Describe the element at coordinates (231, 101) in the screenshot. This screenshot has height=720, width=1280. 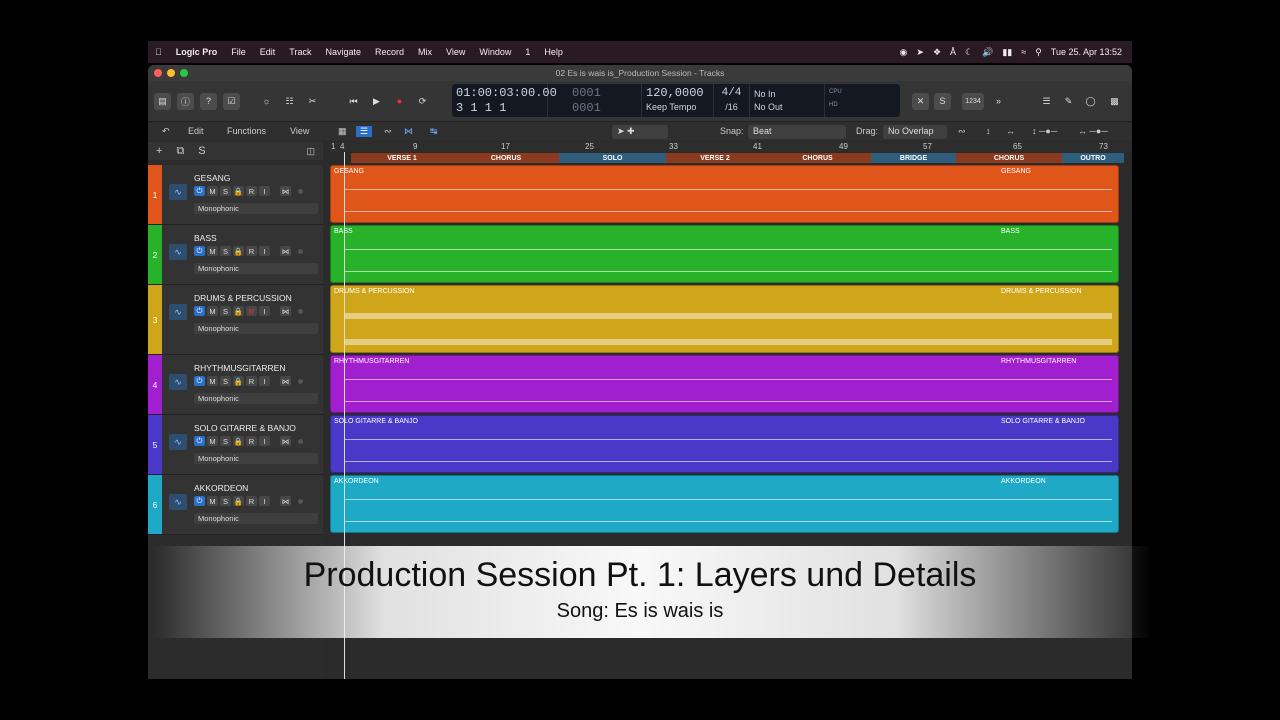
I see `toolbar-icon: ☑` at that location.